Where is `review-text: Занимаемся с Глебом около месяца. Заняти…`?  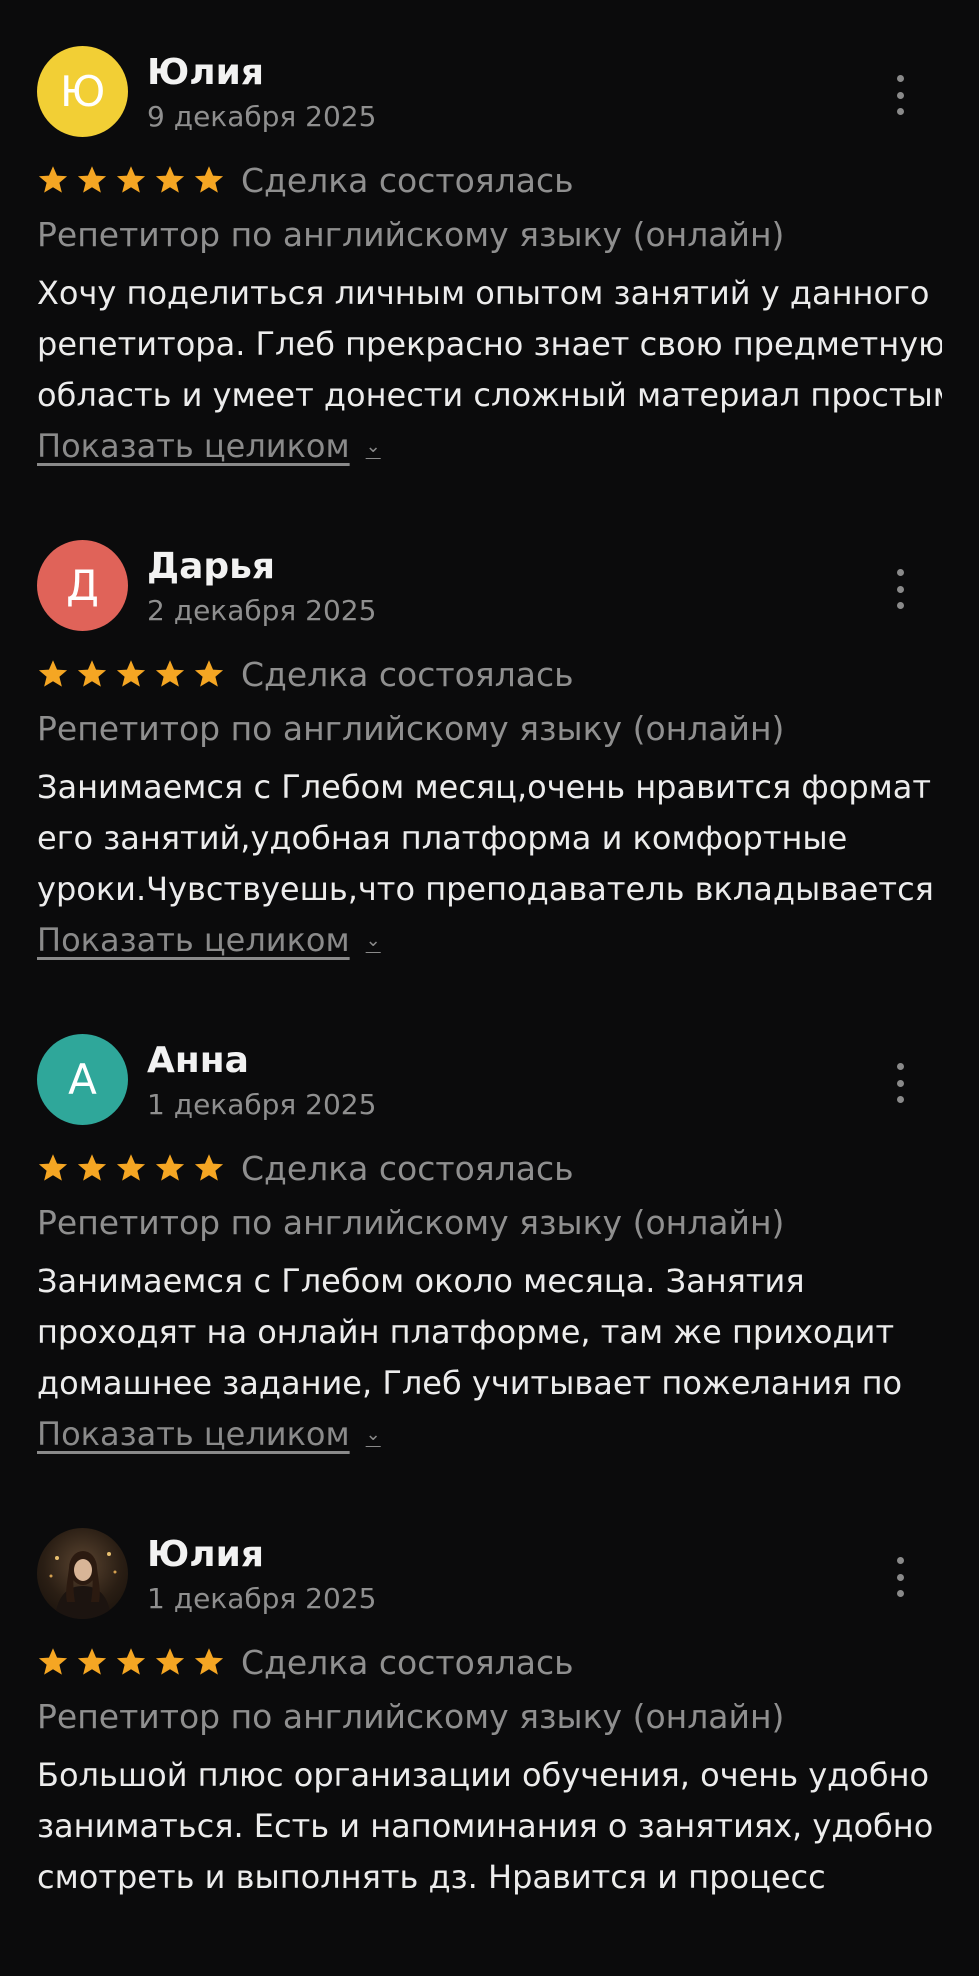 review-text: Занимаемся с Глебом около месяца. Заняти… is located at coordinates (489, 1332).